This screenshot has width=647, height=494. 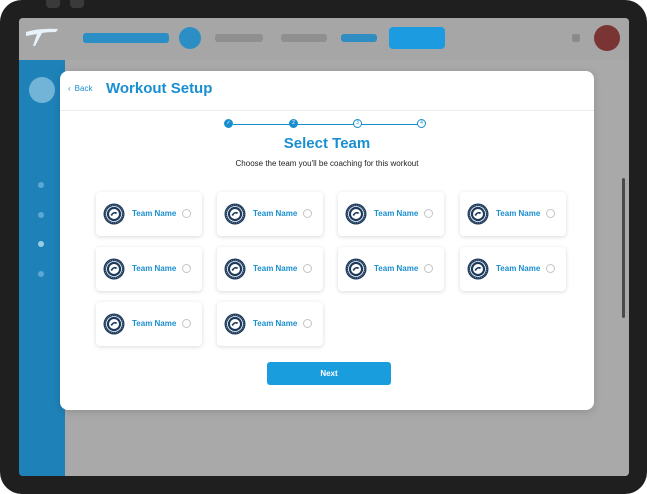 What do you see at coordinates (42, 37) in the screenshot?
I see `app-logo-icon` at bounding box center [42, 37].